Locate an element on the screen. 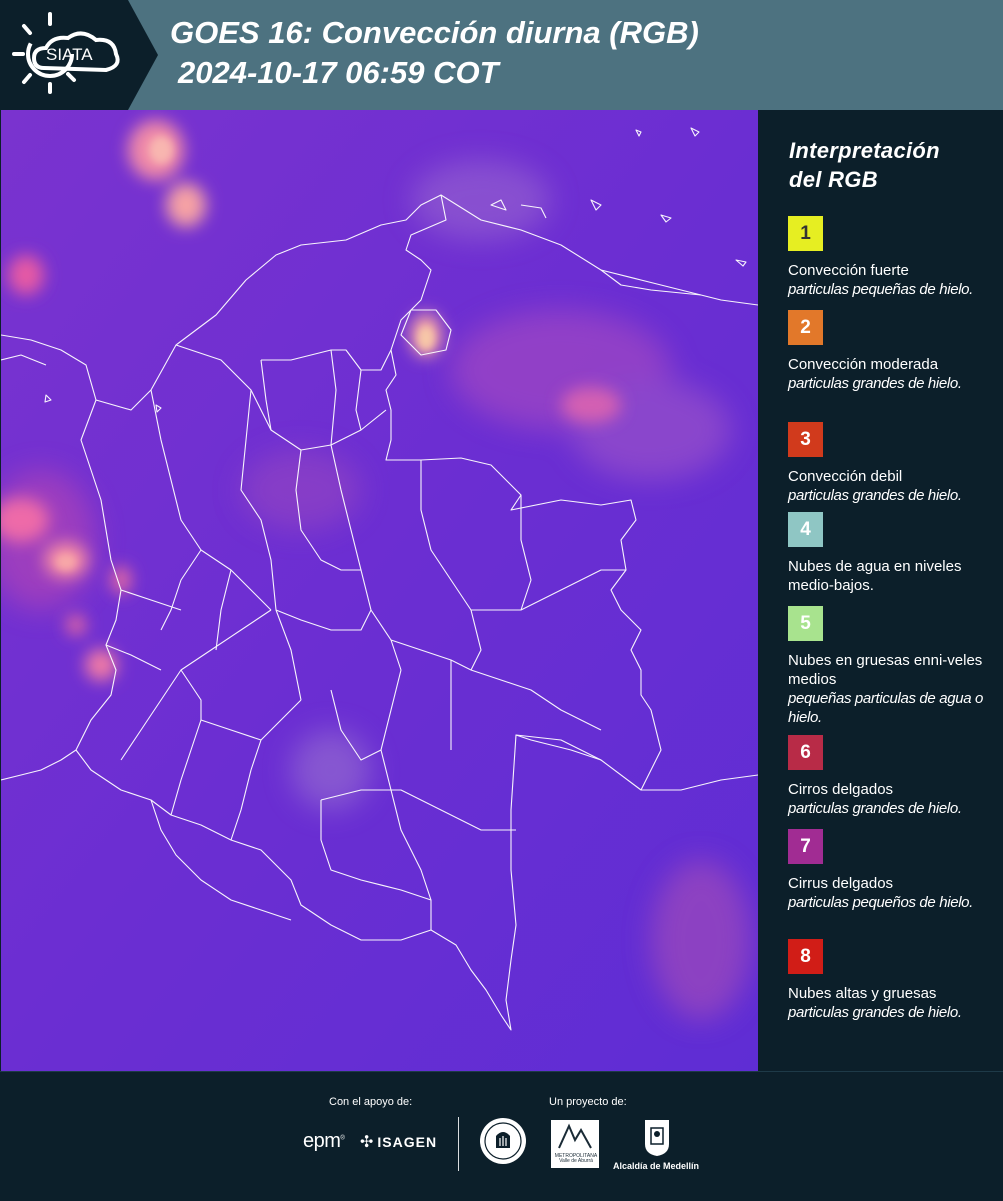 The height and width of the screenshot is (1201, 1003). legend-swatch: 3 is located at coordinates (805, 439).